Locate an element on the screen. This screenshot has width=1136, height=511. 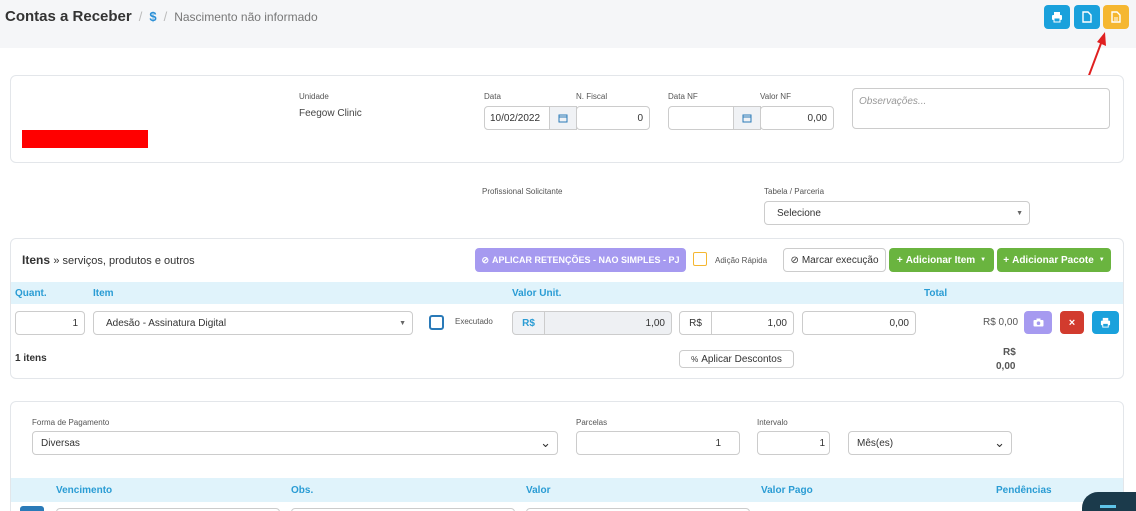
periodo-select: Mês(es) ⌄ is located at coordinates (930, 443).